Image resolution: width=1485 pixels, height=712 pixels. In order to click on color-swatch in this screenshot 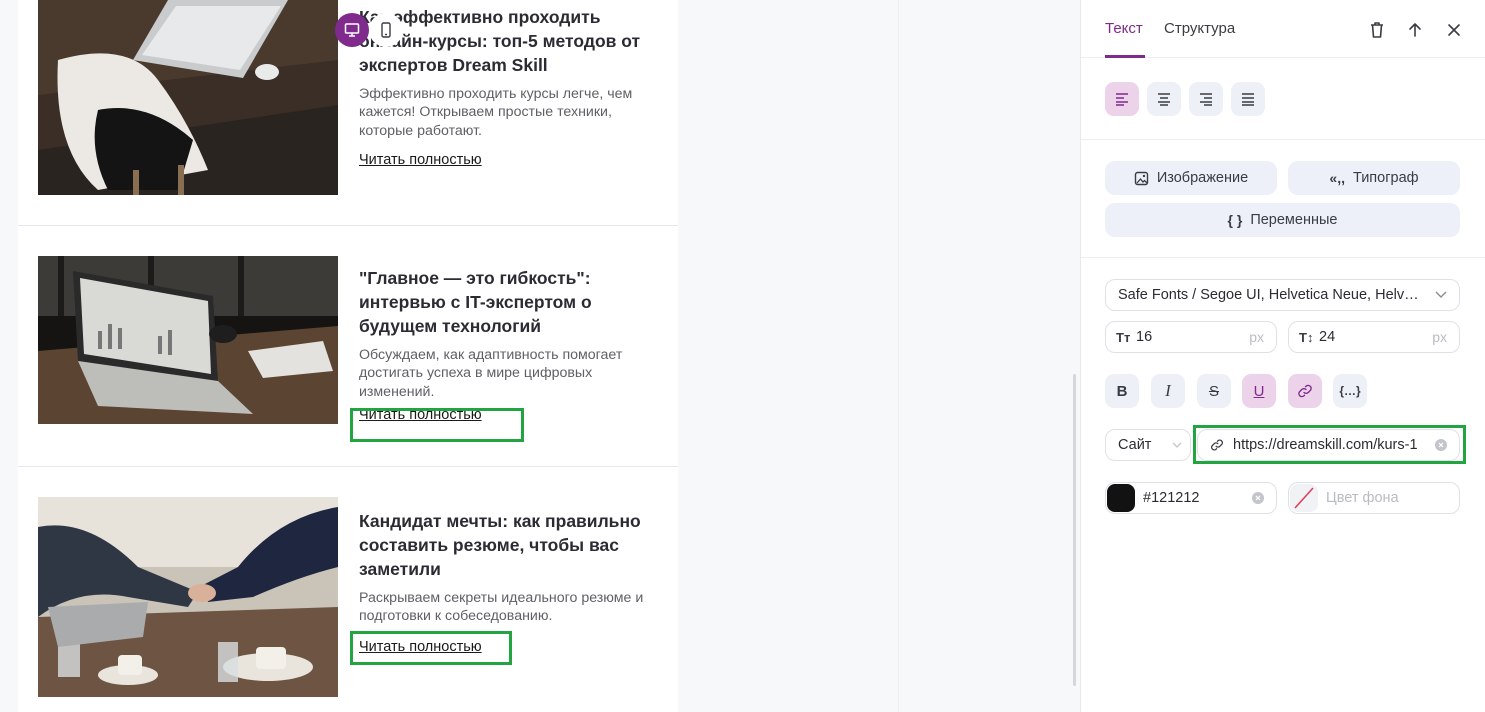, I will do `click(1121, 498)`.